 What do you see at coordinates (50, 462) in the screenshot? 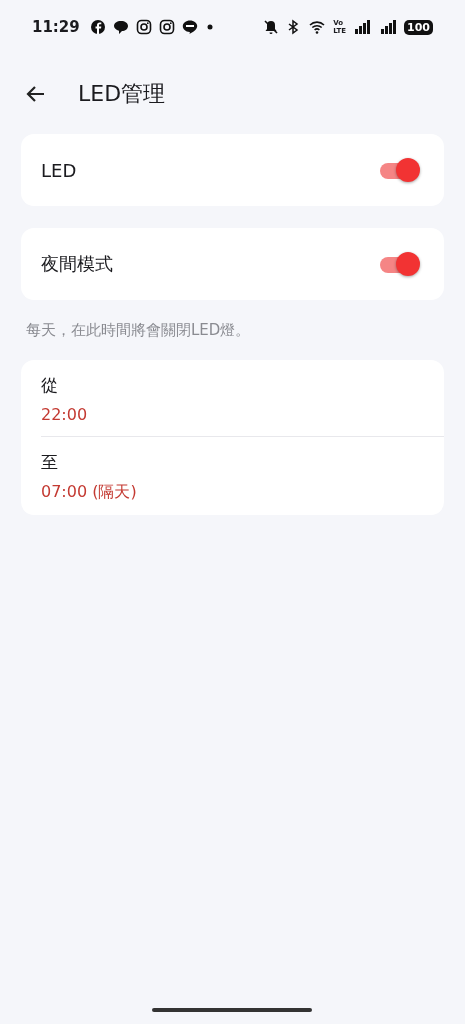
I see `time-label: 至` at bounding box center [50, 462].